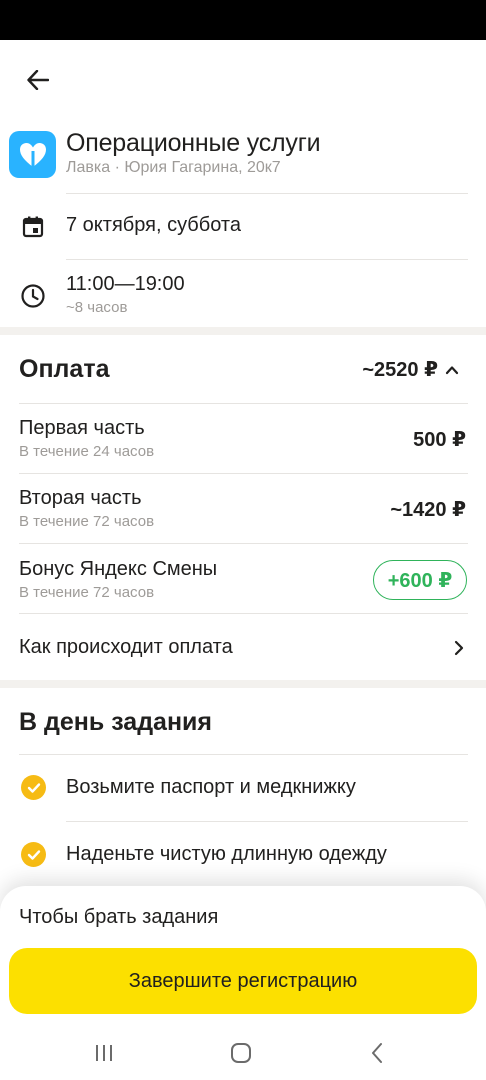  What do you see at coordinates (452, 370) in the screenshot?
I see `chevron-up-icon` at bounding box center [452, 370].